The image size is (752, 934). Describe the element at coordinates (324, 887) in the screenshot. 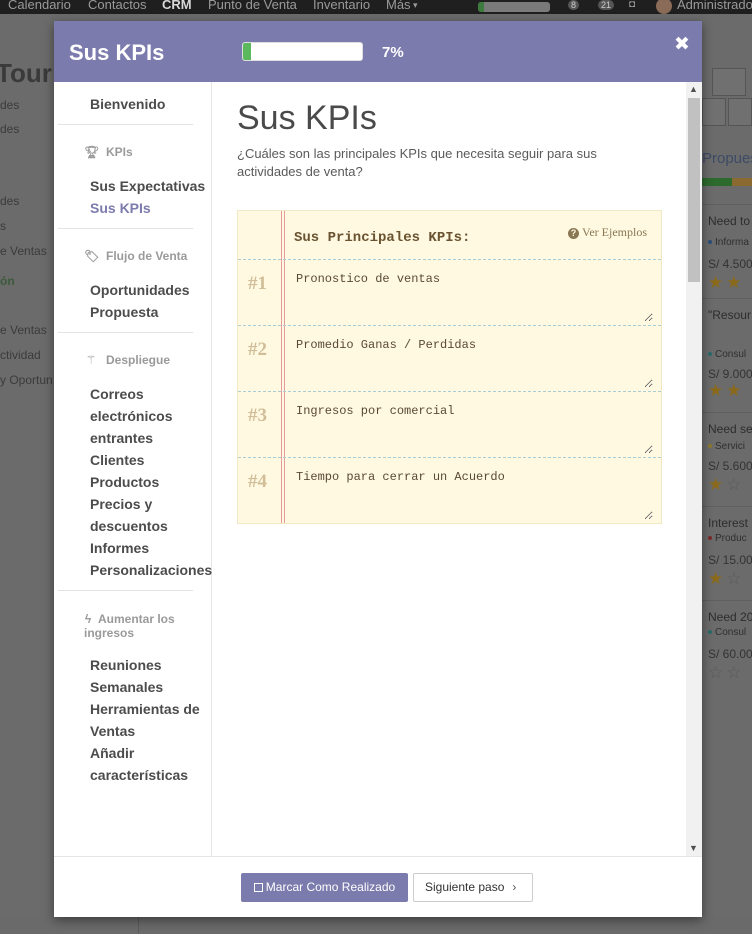

I see `mark-done-button: Marcar Como Realizado` at that location.